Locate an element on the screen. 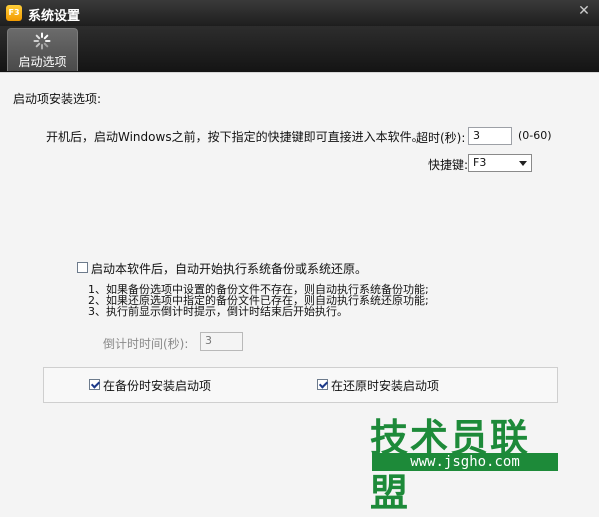 This screenshot has height=517, width=599. watermark-logo: 技术员联盟 www.jsgho.com is located at coordinates (465, 461).